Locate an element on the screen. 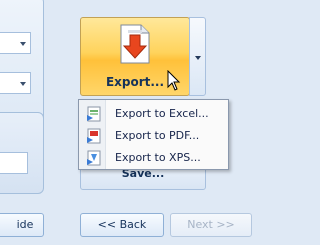 The height and width of the screenshot is (245, 320). export-dropdown-toggle is located at coordinates (197, 56).